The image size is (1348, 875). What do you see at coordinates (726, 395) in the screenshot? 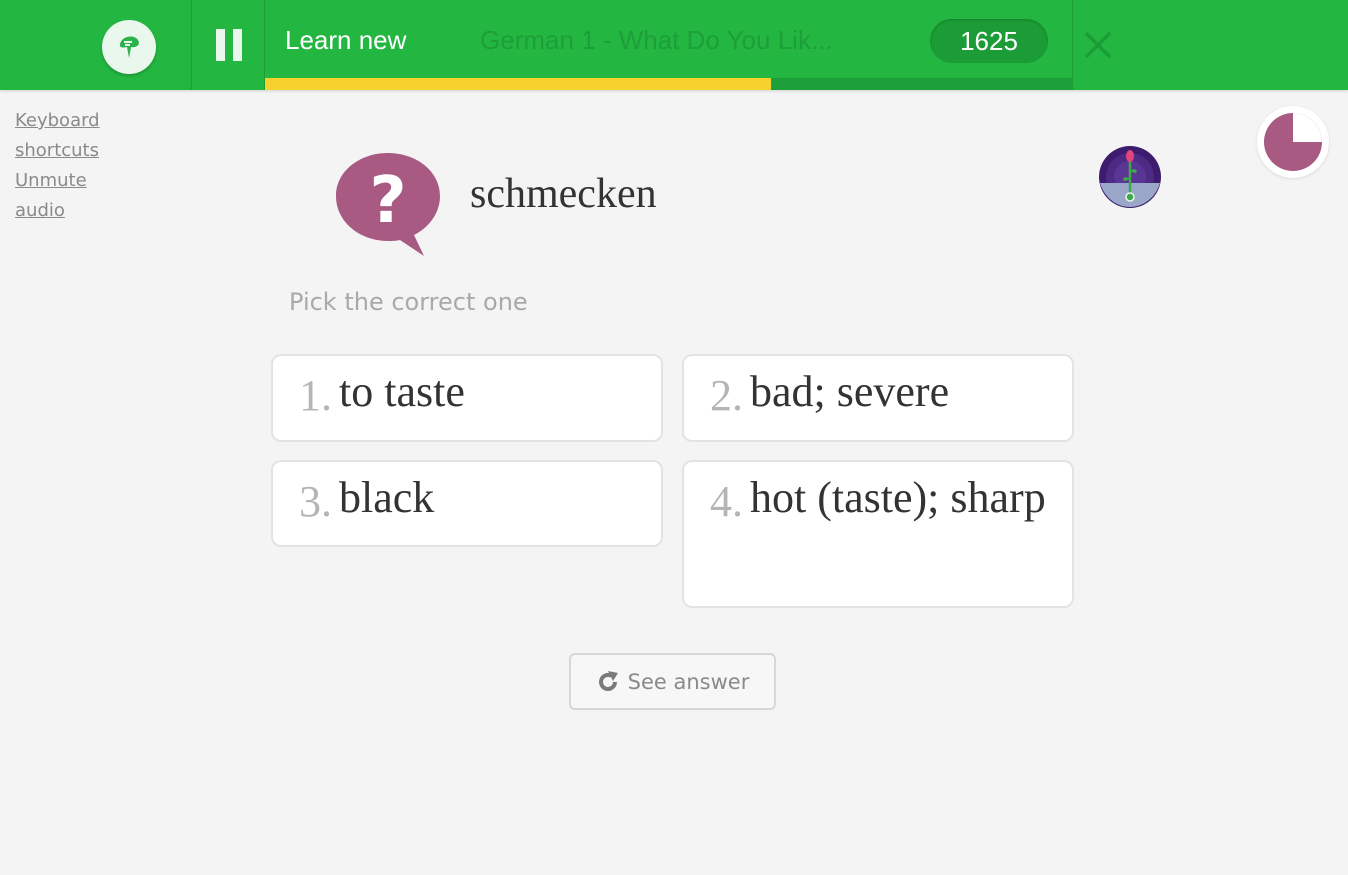
I see `choice-number: 2.` at bounding box center [726, 395].